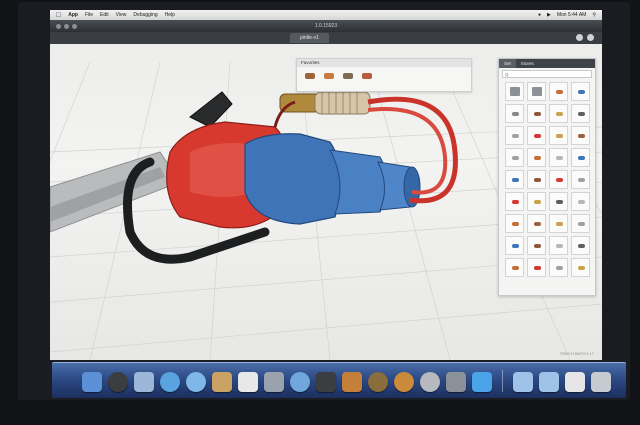  What do you see at coordinates (430, 382) in the screenshot?
I see `time-machine-icon` at bounding box center [430, 382].